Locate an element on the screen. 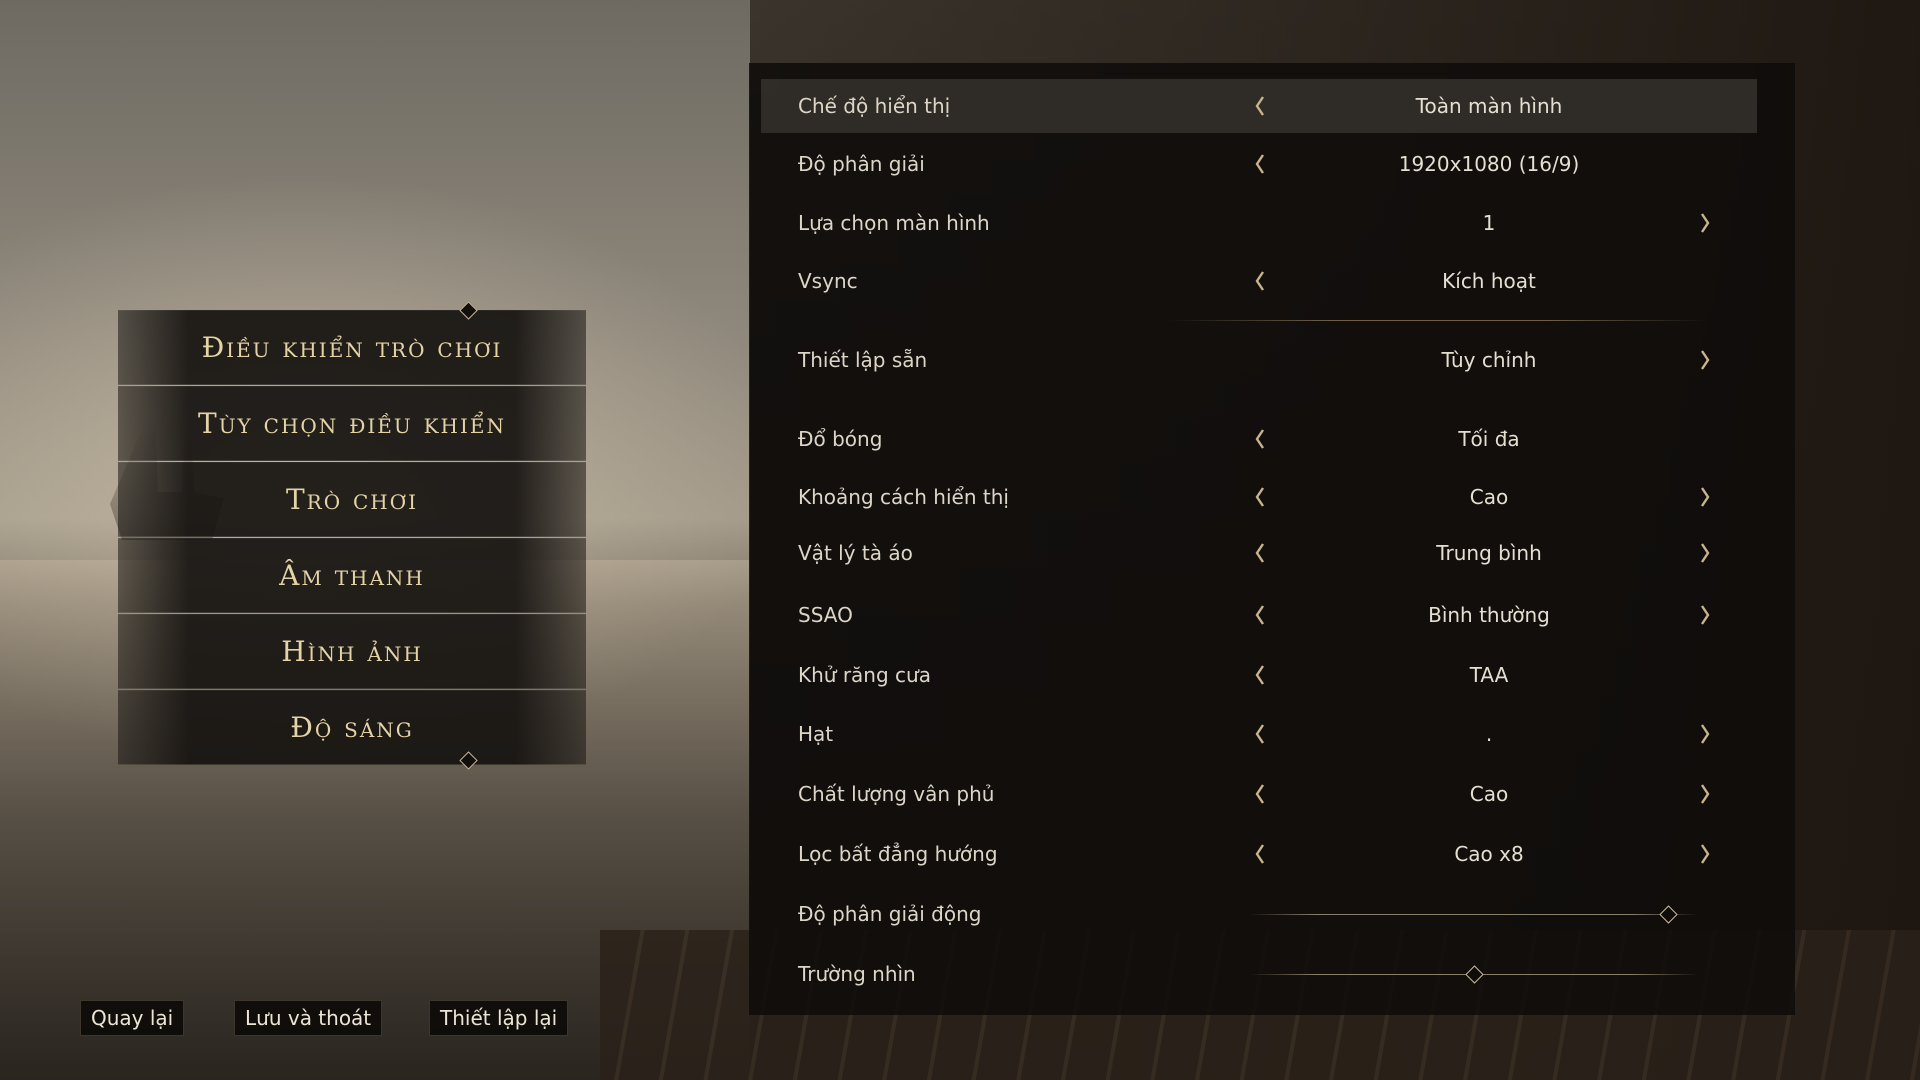 The image size is (1920, 1080). menu-item-control-options: Tùy chọn điều khiển is located at coordinates (352, 423).